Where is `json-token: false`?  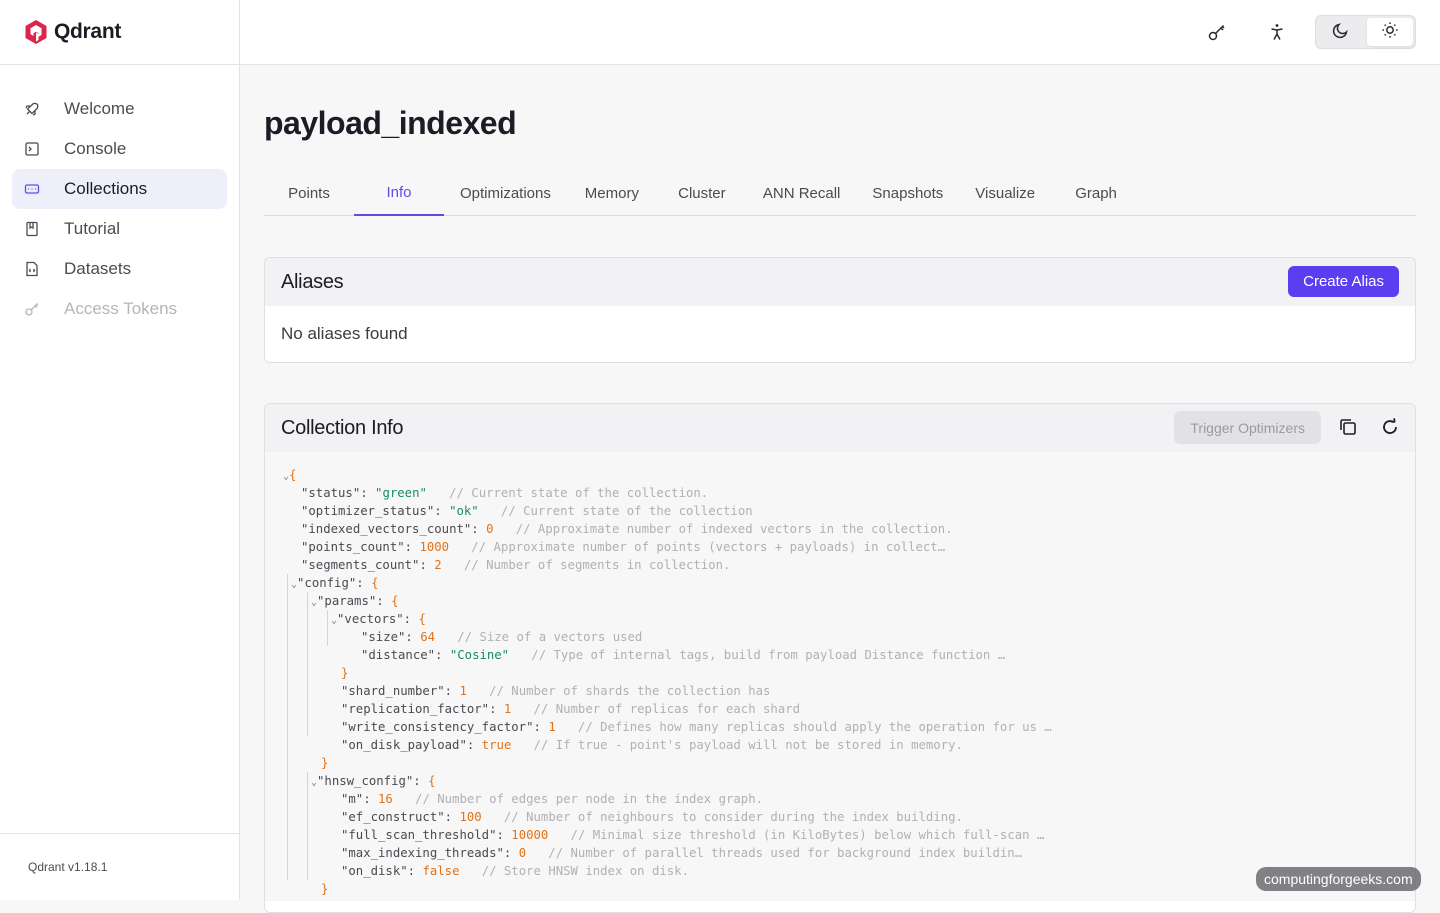
json-token: false is located at coordinates (441, 871).